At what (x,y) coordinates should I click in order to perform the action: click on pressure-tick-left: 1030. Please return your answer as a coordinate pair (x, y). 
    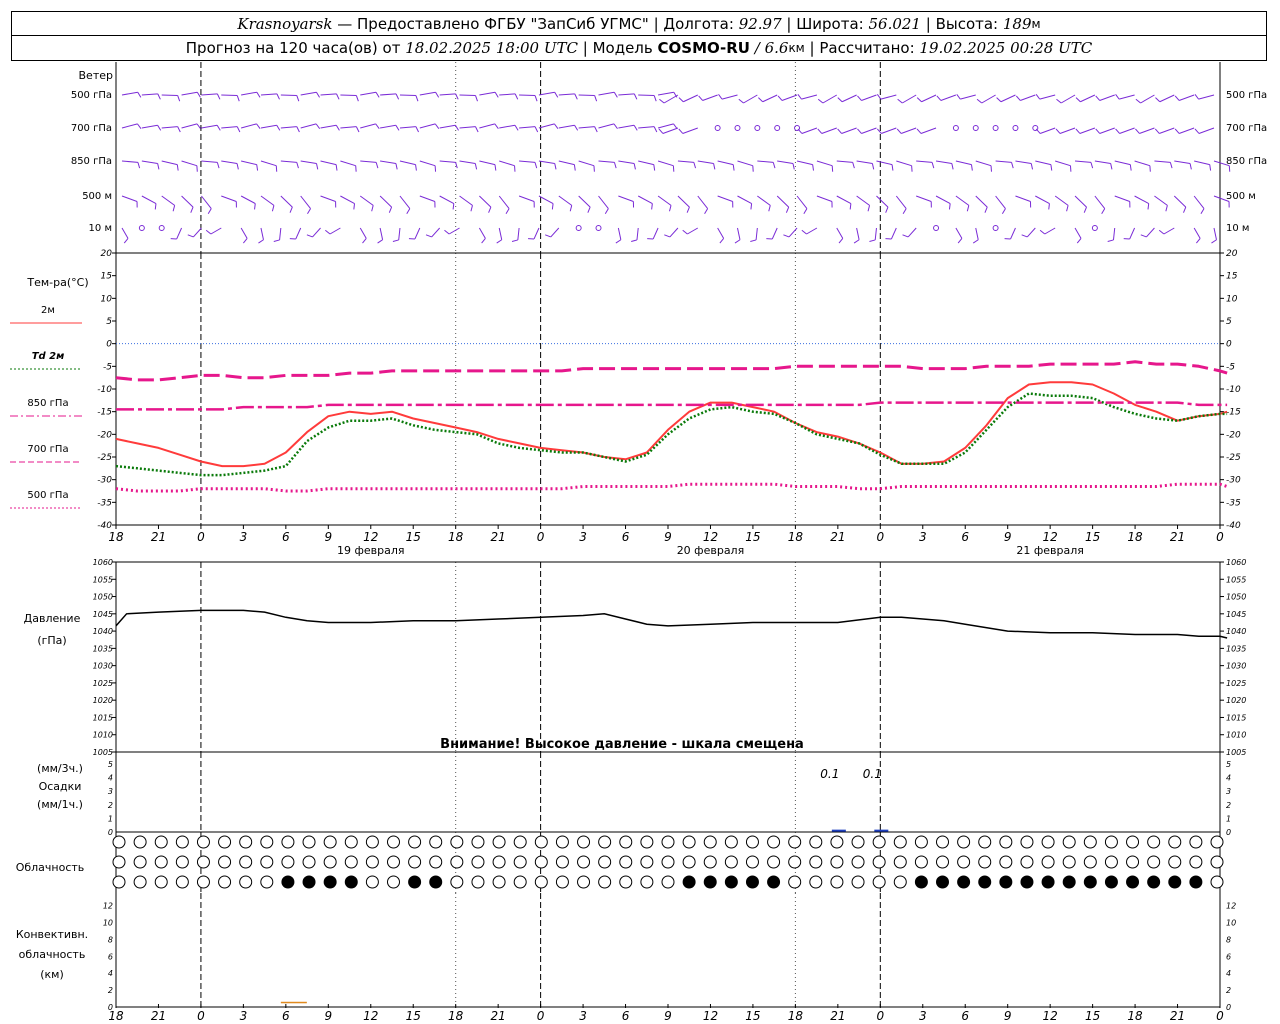
    Looking at the image, I should click on (103, 666).